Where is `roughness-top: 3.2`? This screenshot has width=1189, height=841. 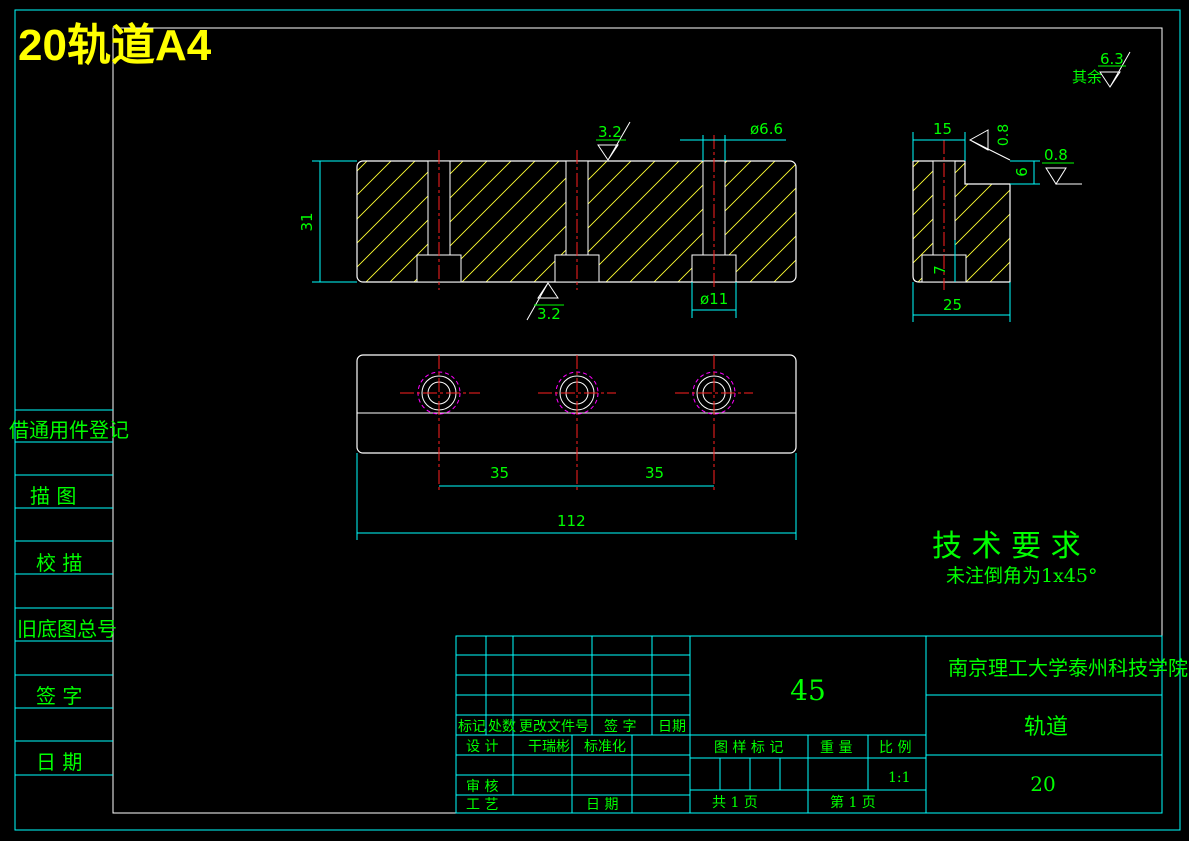 roughness-top: 3.2 is located at coordinates (610, 132).